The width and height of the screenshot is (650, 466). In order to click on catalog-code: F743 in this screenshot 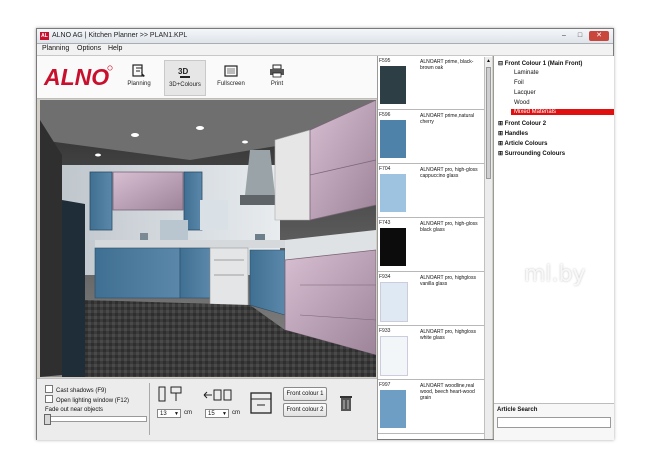, I will do `click(385, 223)`.